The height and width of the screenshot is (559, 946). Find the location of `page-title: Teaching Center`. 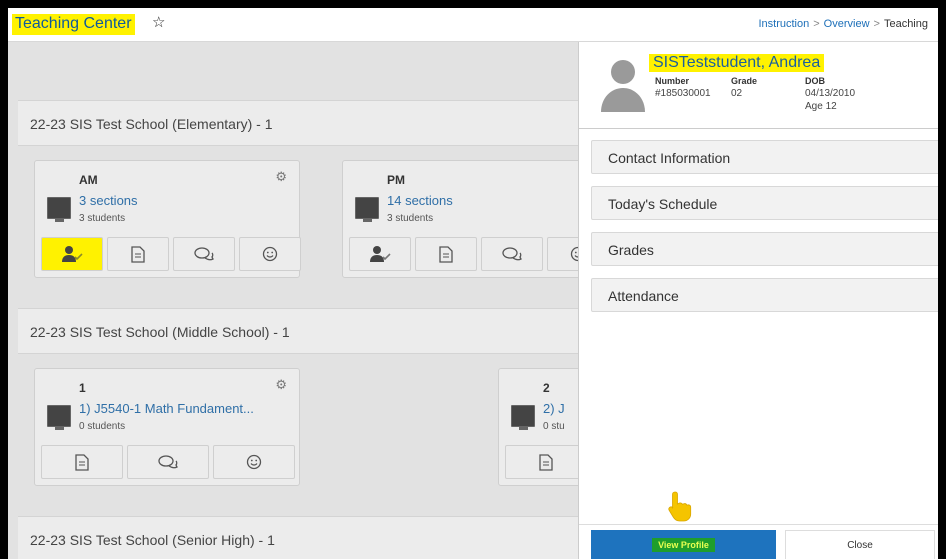

page-title: Teaching Center is located at coordinates (73, 24).